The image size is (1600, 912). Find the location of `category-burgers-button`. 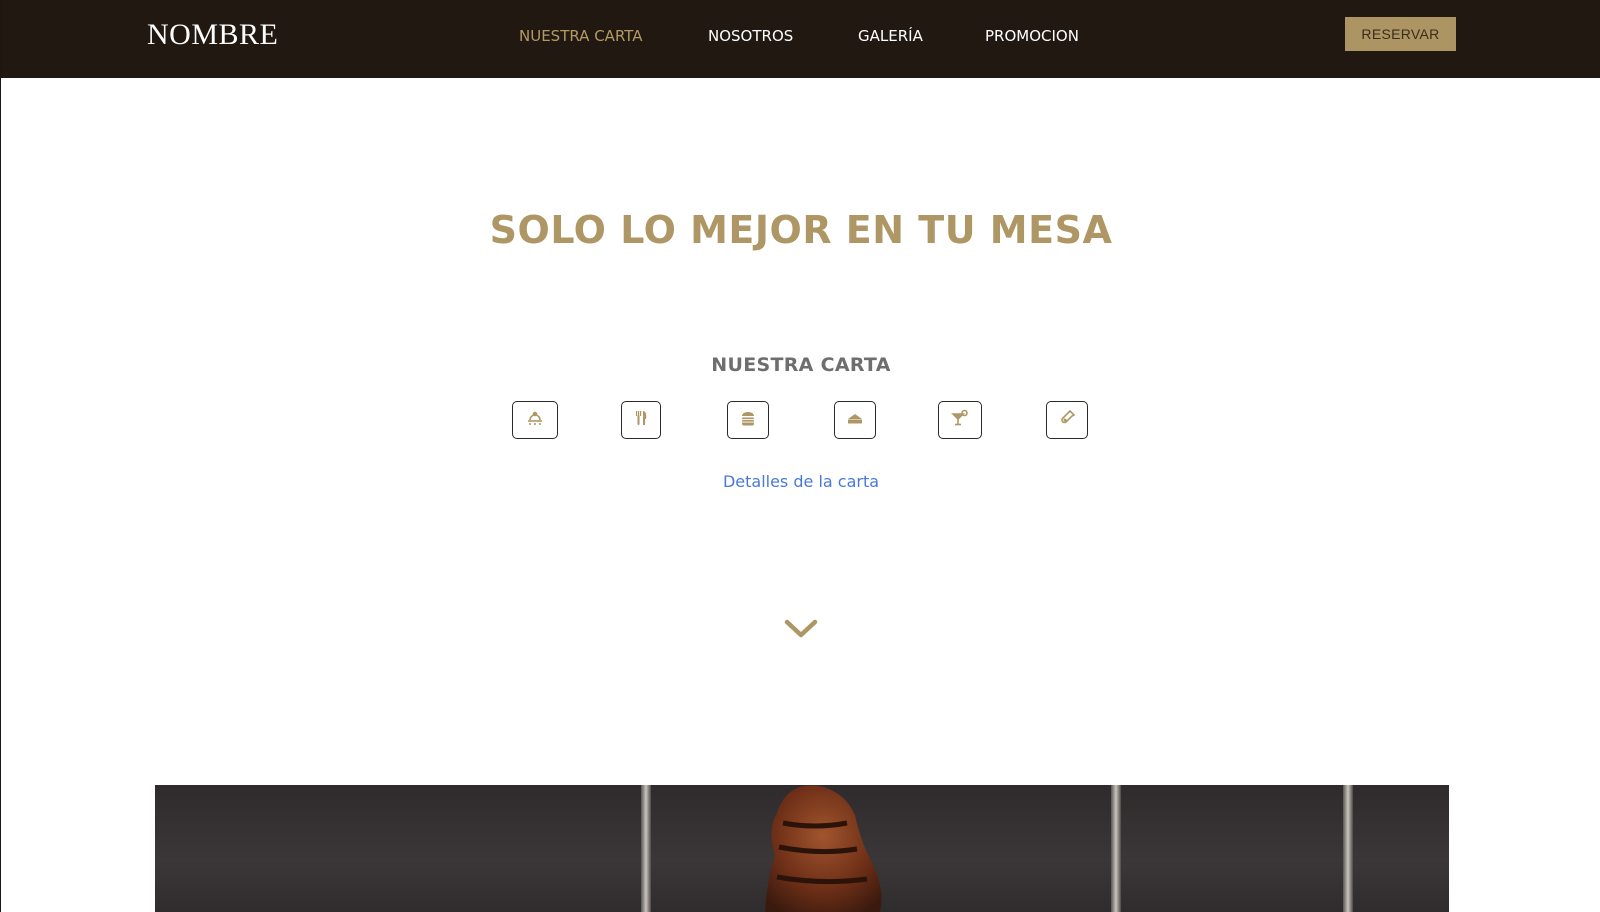

category-burgers-button is located at coordinates (748, 420).